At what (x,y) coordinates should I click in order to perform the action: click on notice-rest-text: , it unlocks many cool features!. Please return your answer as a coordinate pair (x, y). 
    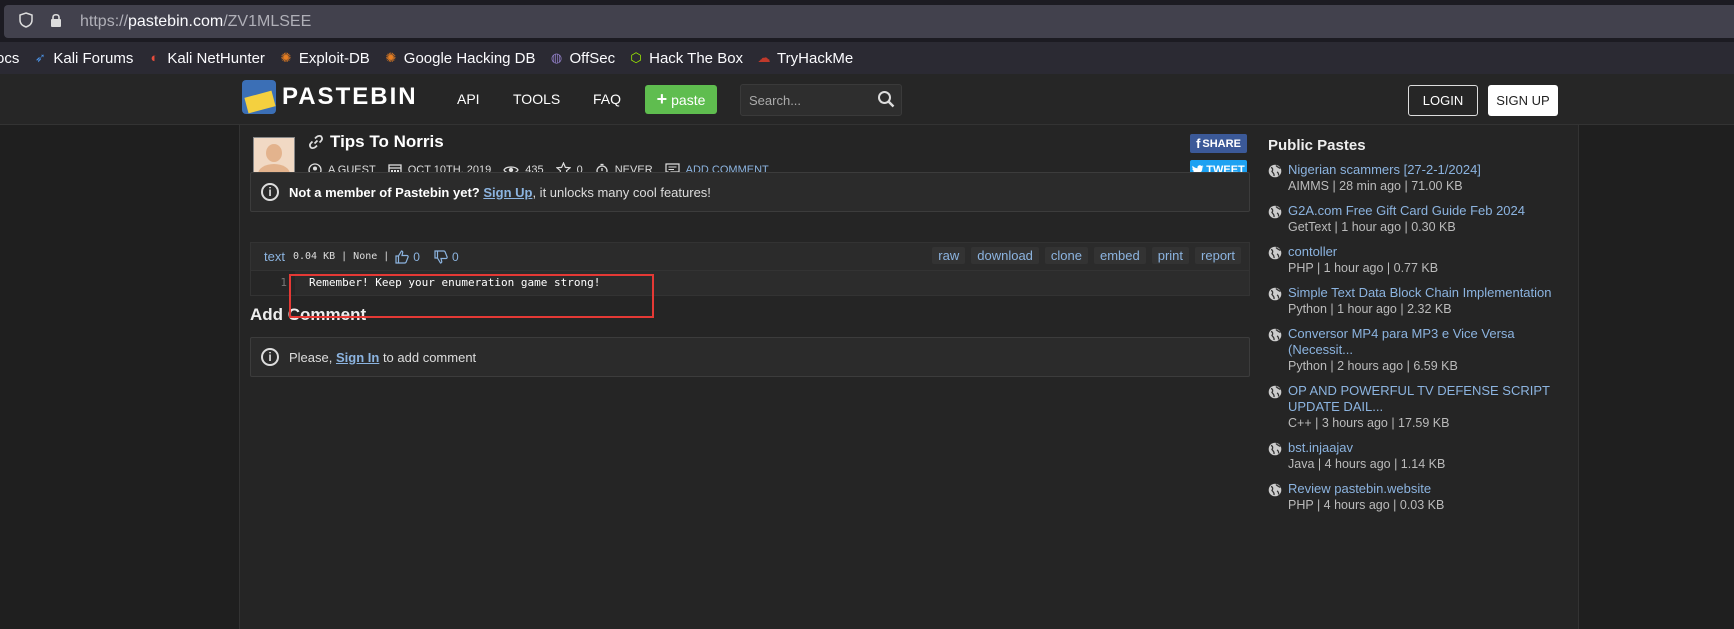
    Looking at the image, I should click on (621, 192).